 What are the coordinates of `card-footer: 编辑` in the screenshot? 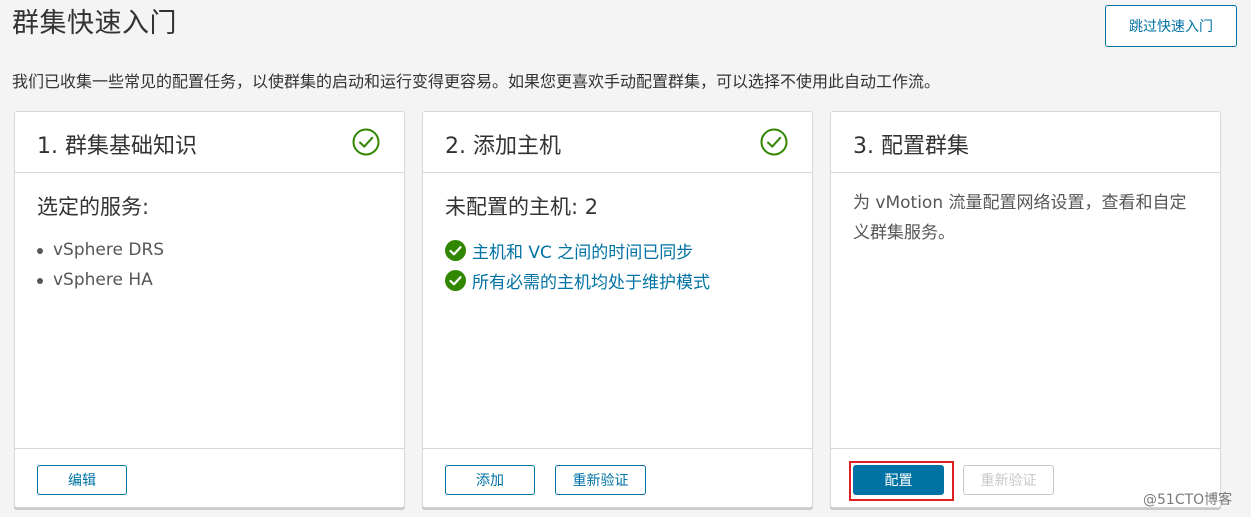 It's located at (209, 478).